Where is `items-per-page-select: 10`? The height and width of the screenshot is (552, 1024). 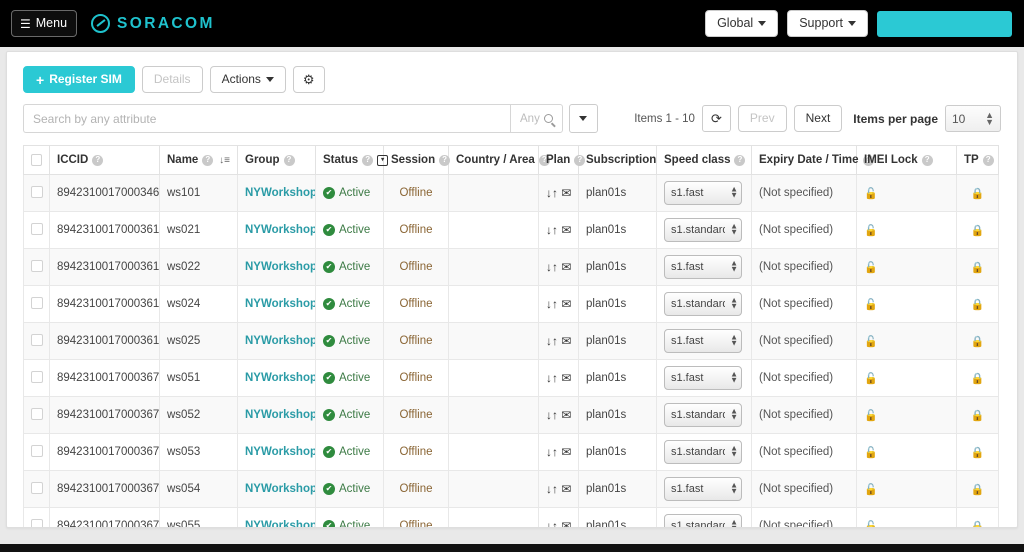 items-per-page-select: 10 is located at coordinates (973, 118).